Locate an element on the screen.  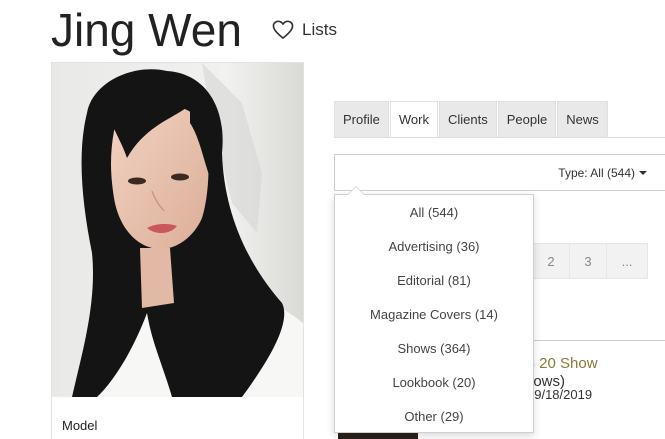
dropdown-option-editorial: Editorial (81) is located at coordinates (434, 280).